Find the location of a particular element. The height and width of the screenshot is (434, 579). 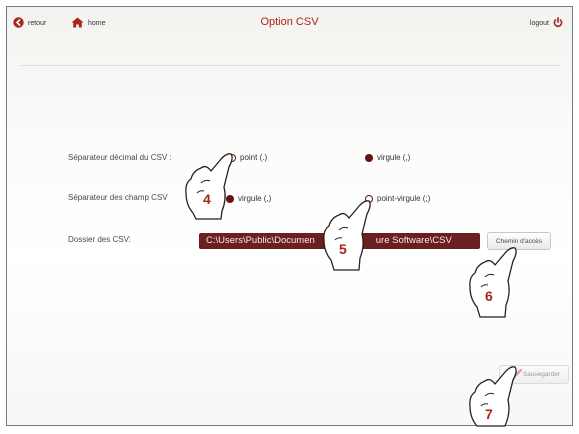

tutorial-callout-4: 4 is located at coordinates (209, 185).